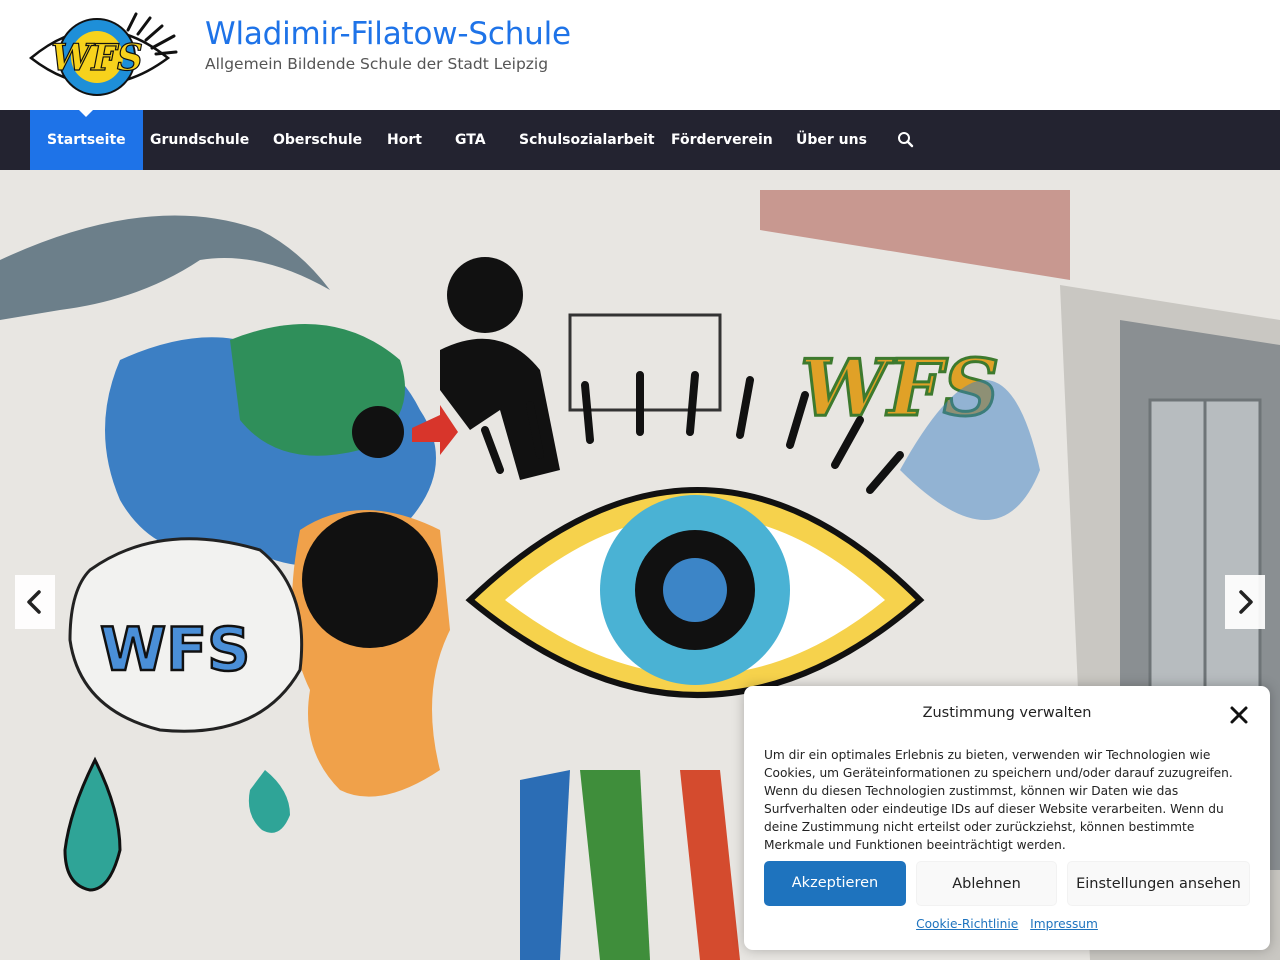  Describe the element at coordinates (388, 34) in the screenshot. I see `site-title: Wladimir-Filatow-Schule` at that location.